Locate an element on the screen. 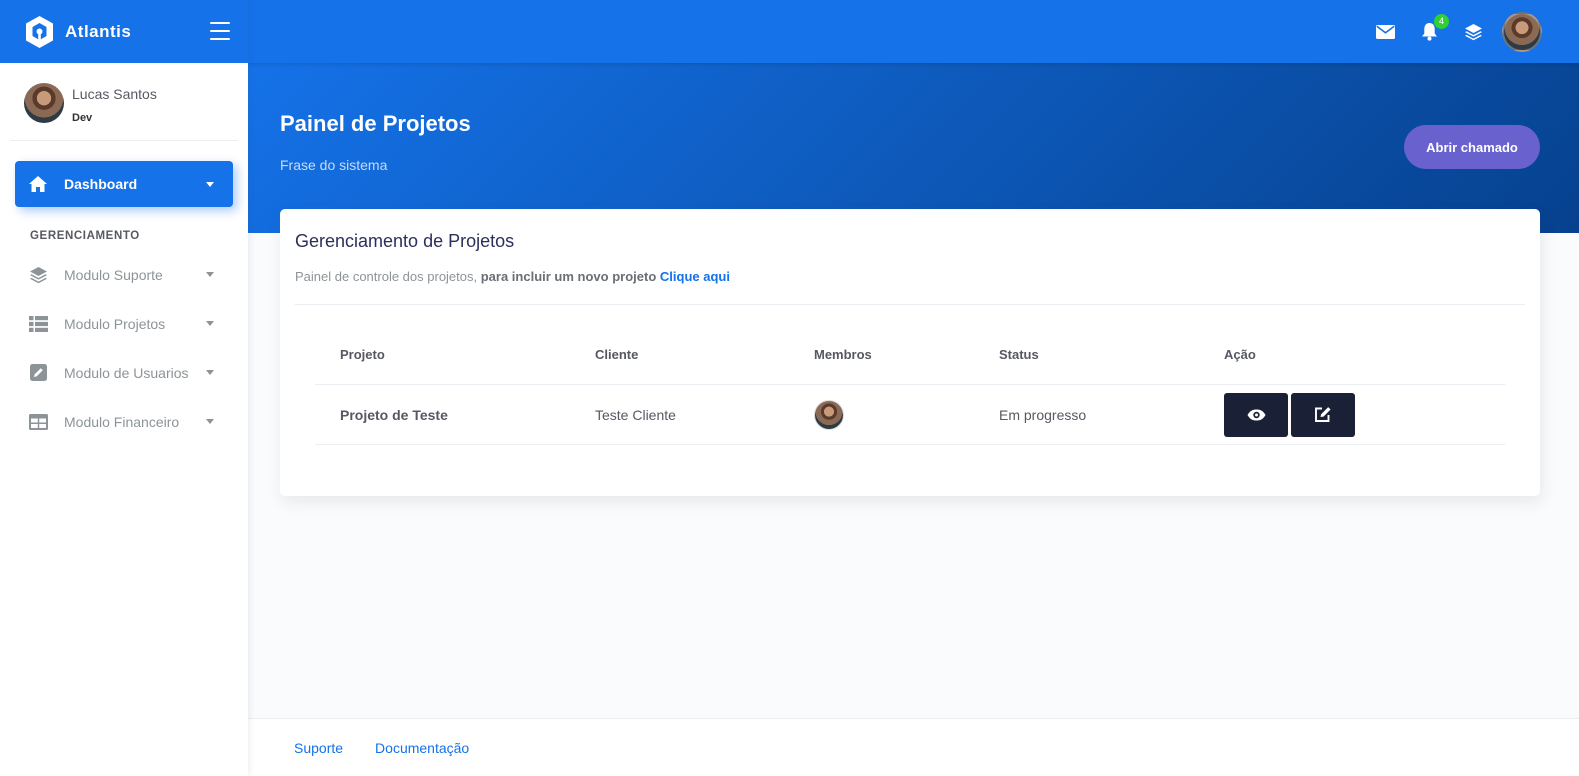  user-avatar is located at coordinates (1522, 31).